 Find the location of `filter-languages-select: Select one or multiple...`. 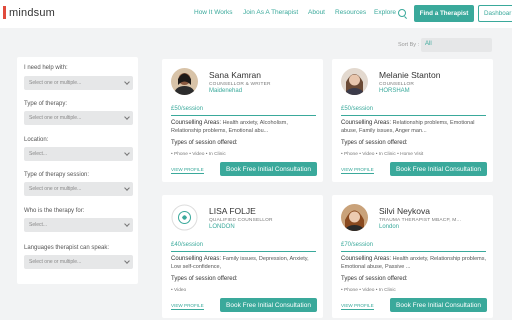

filter-languages-select: Select one or multiple... is located at coordinates (78, 262).